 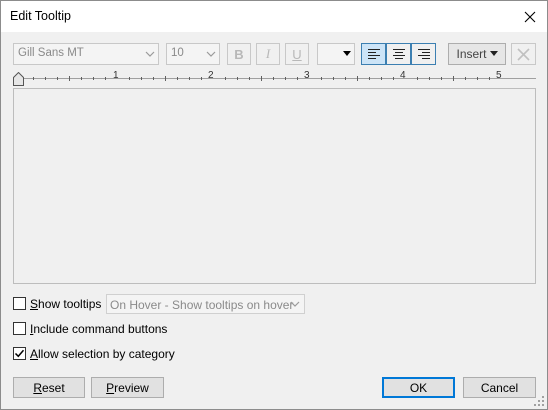 I want to click on resize-grip-icon, so click(x=539, y=401).